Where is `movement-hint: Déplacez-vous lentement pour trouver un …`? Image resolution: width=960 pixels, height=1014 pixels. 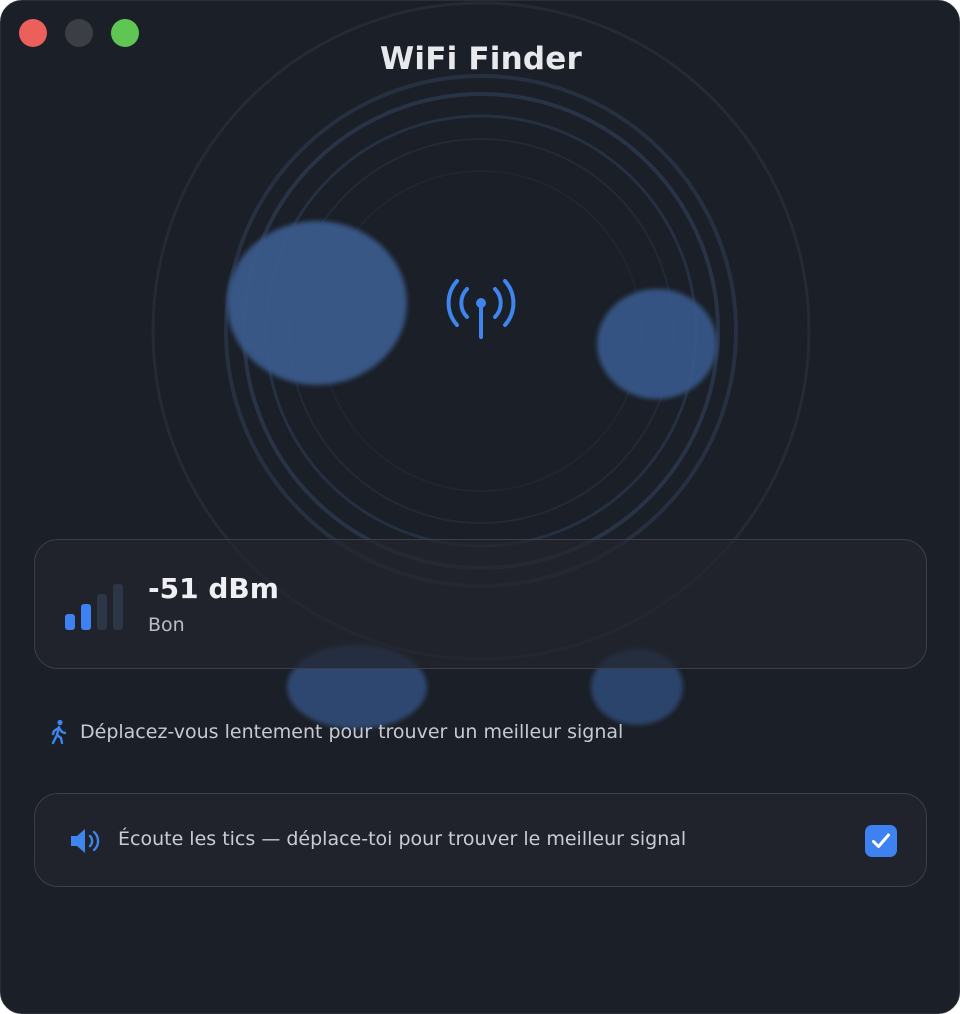
movement-hint: Déplacez-vous lentement pour trouver un … is located at coordinates (336, 732).